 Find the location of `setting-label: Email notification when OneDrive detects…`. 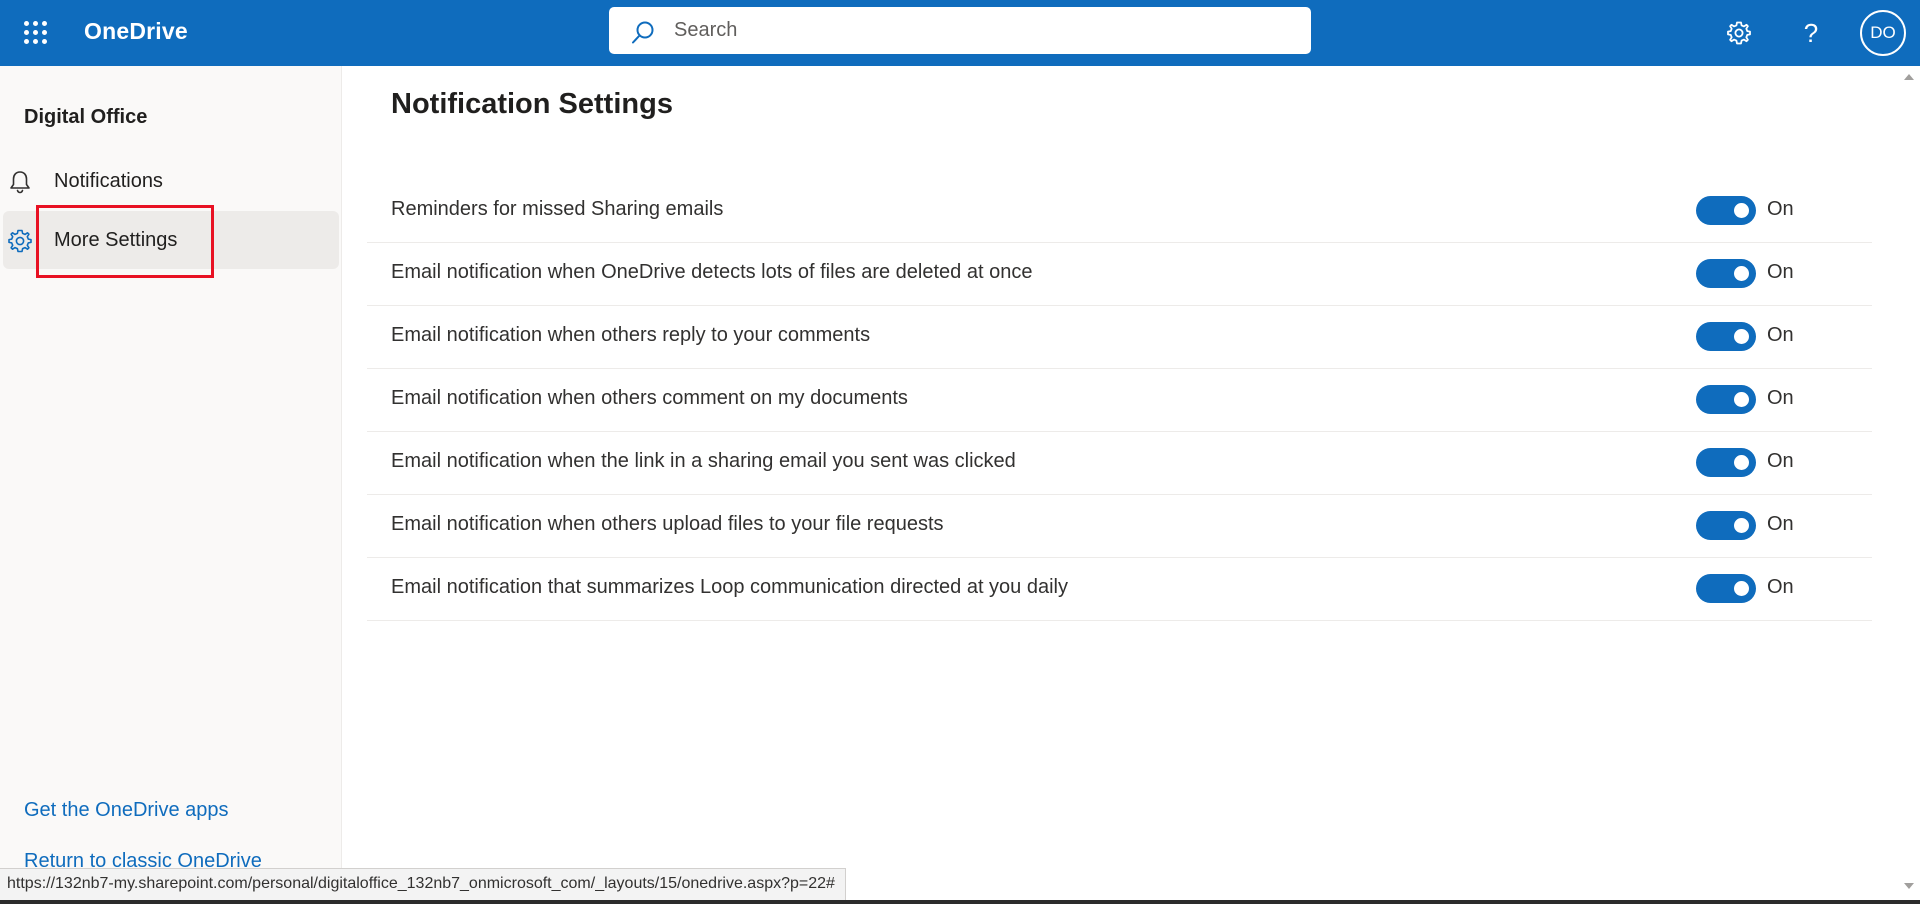

setting-label: Email notification when OneDrive detects… is located at coordinates (712, 272).